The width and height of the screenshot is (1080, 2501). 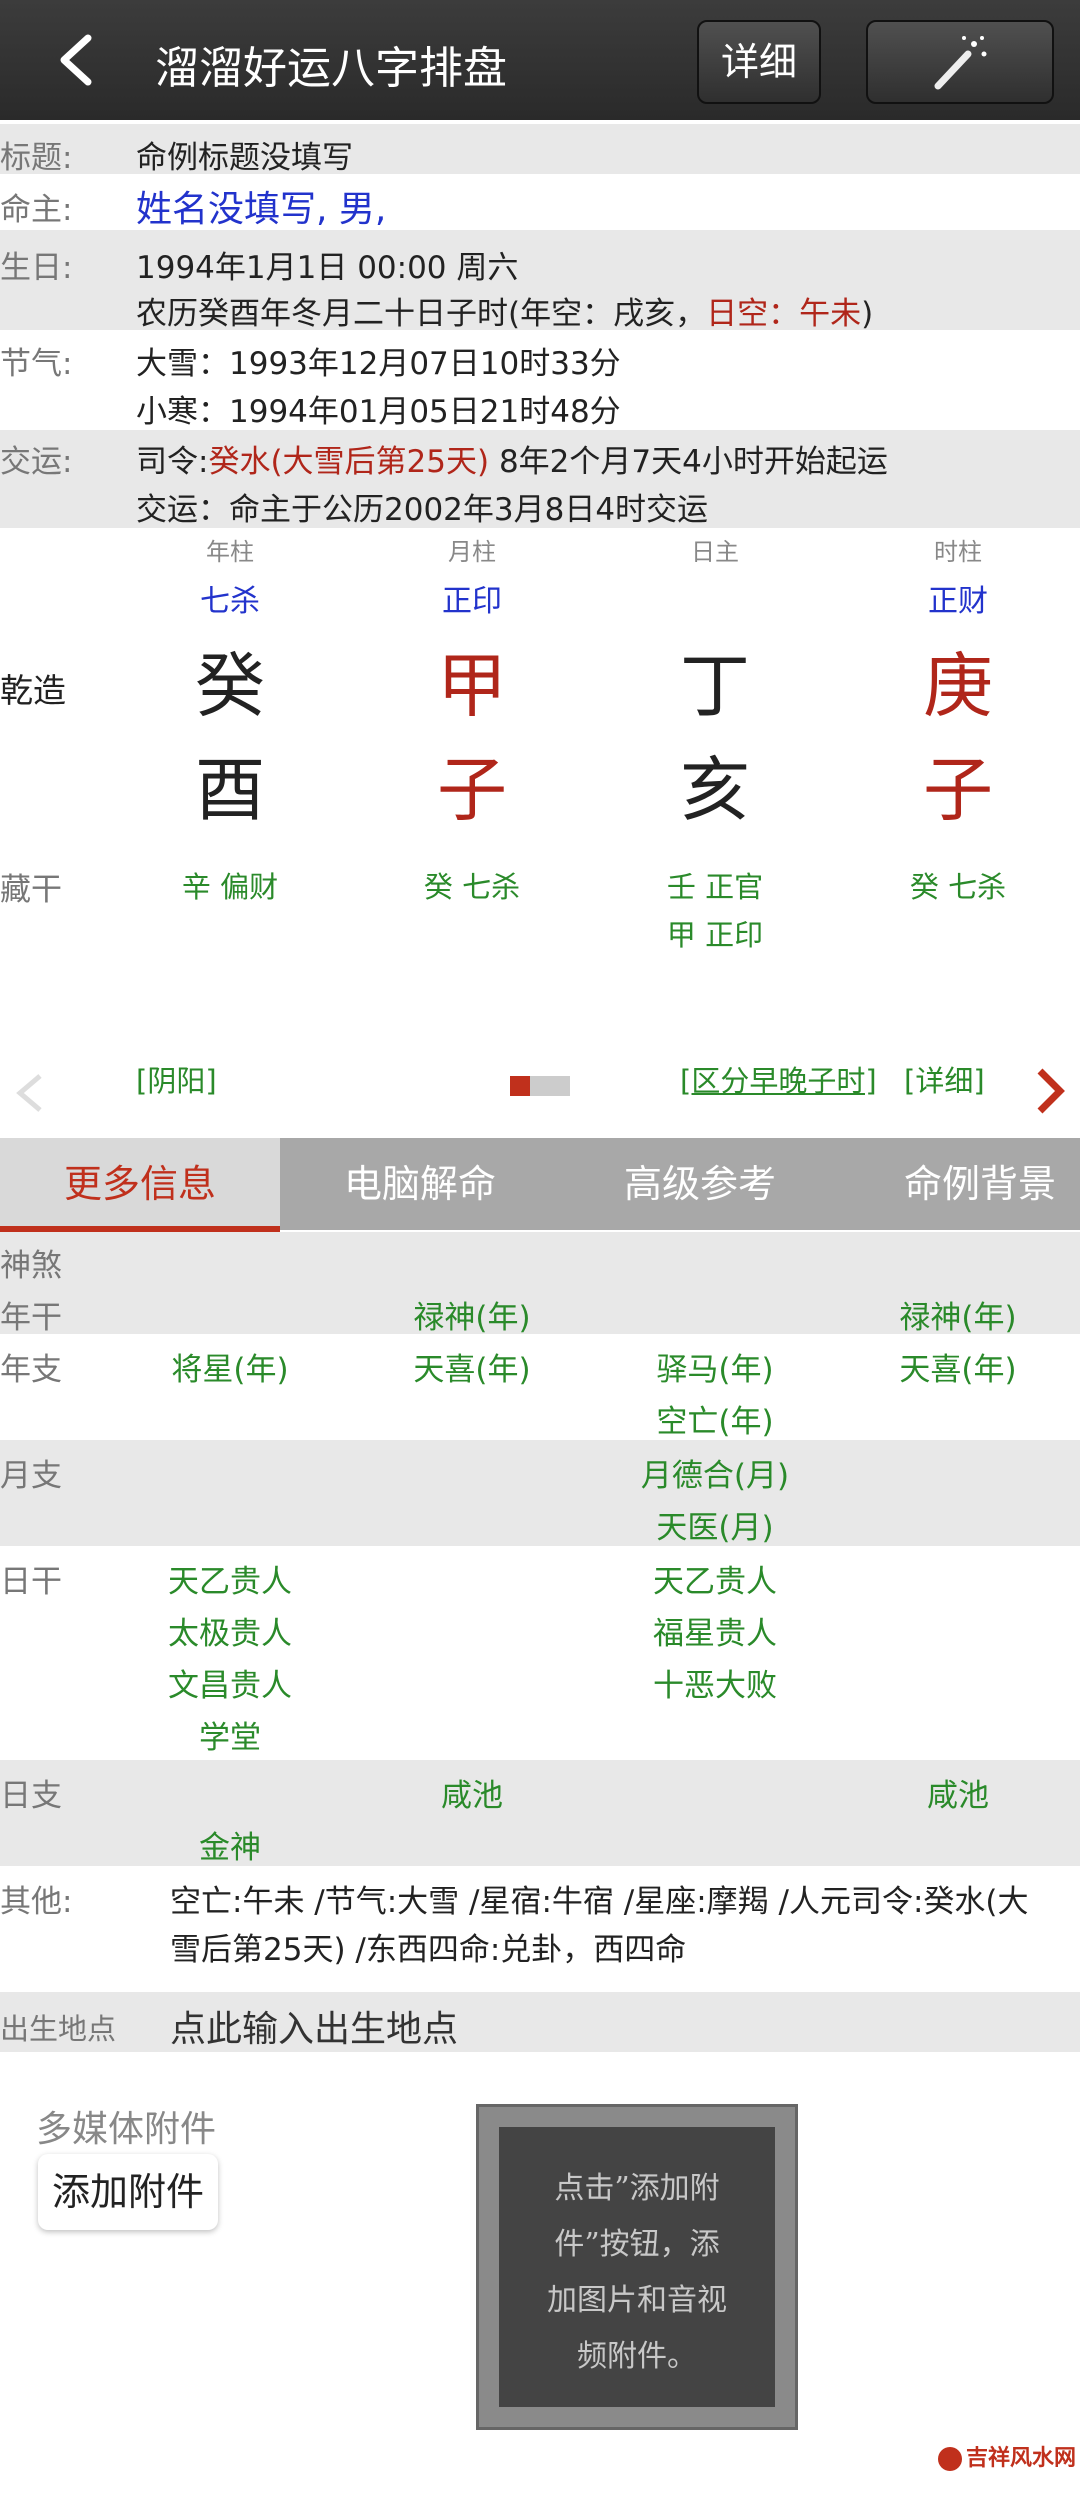 What do you see at coordinates (520, 1086) in the screenshot?
I see `pager-dot-active` at bounding box center [520, 1086].